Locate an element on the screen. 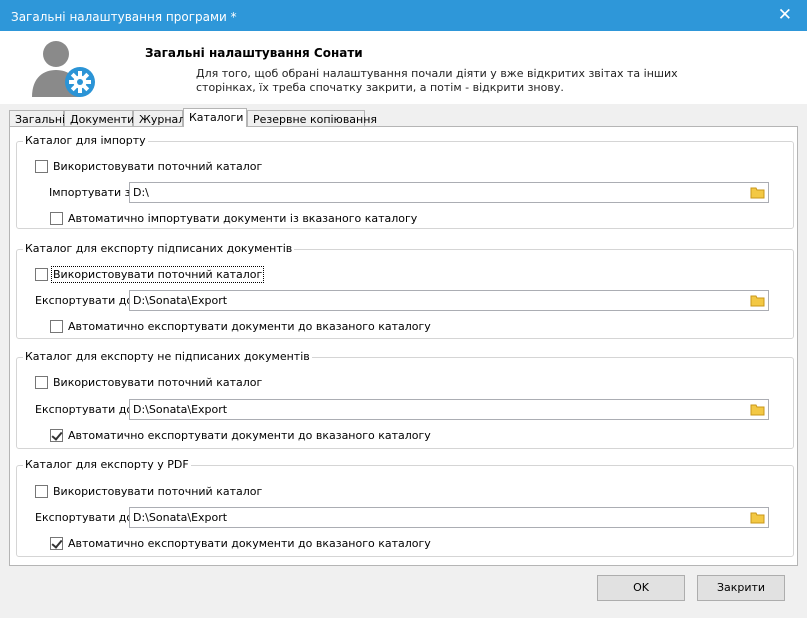  export-unsigned-path-field: D:\Sonata\Export is located at coordinates (449, 409).